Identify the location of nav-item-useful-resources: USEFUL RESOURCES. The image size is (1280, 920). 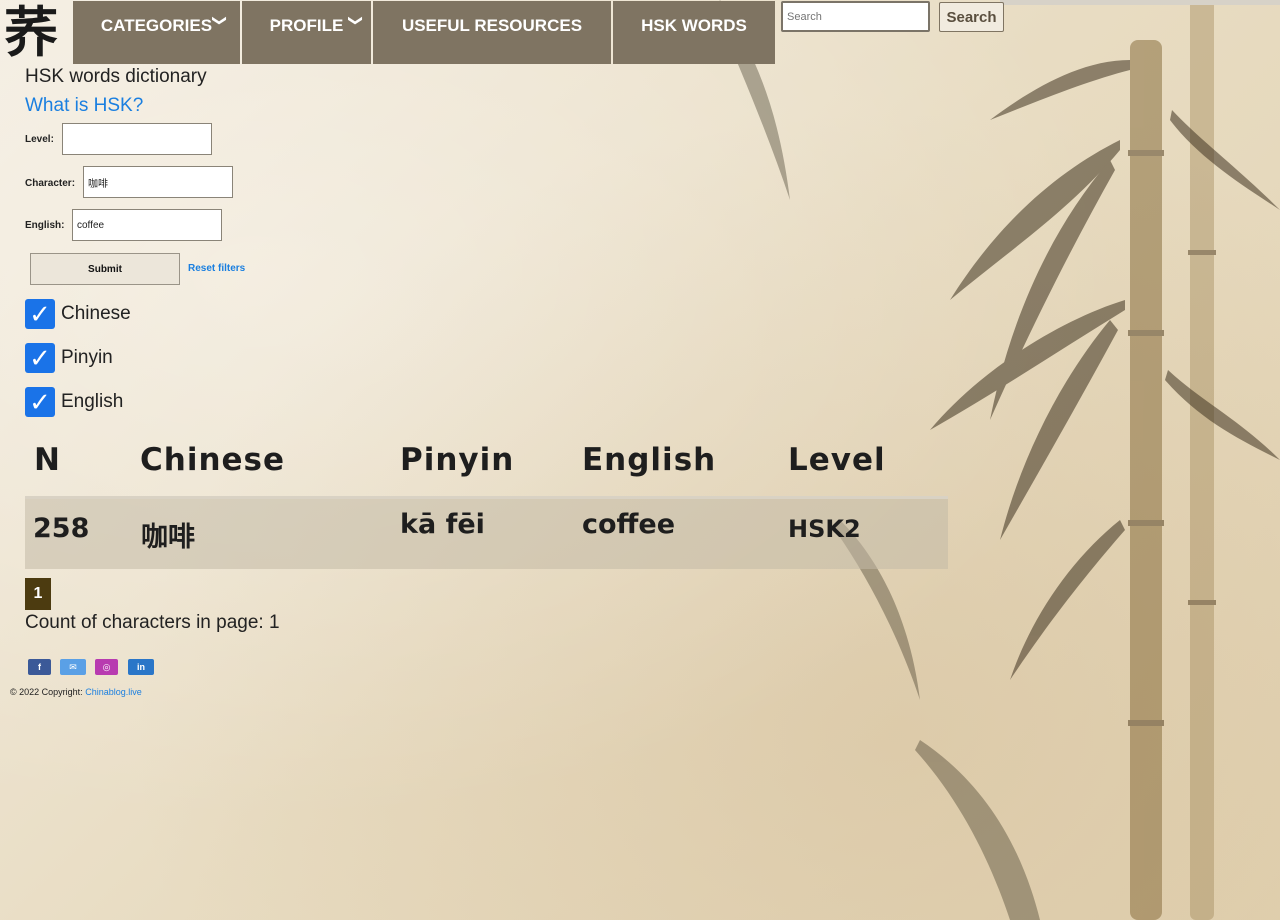
(492, 32).